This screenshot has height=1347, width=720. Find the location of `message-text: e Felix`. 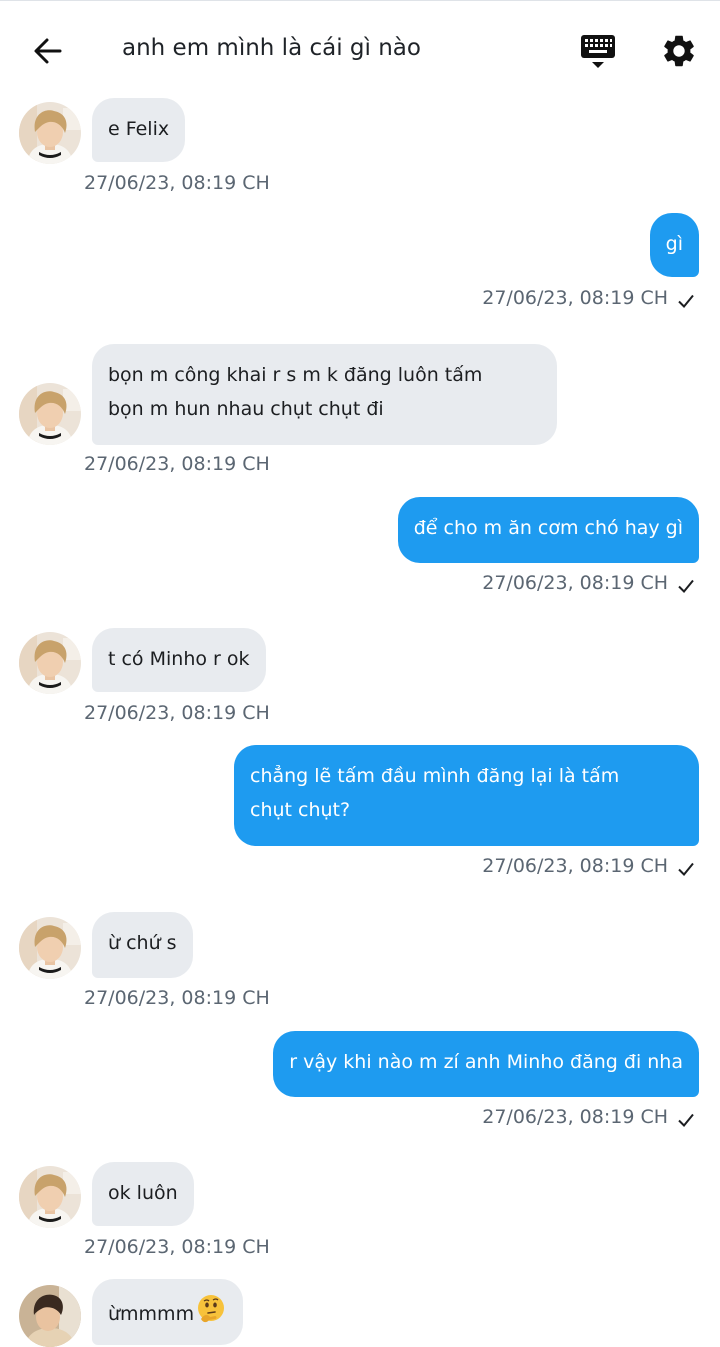

message-text: e Felix is located at coordinates (139, 129).